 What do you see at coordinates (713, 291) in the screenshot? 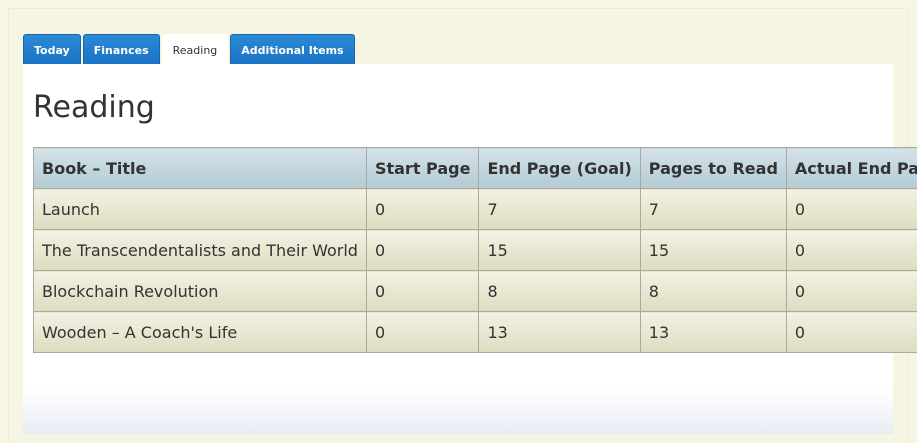
I see `cell-pages-to-read: 8` at bounding box center [713, 291].